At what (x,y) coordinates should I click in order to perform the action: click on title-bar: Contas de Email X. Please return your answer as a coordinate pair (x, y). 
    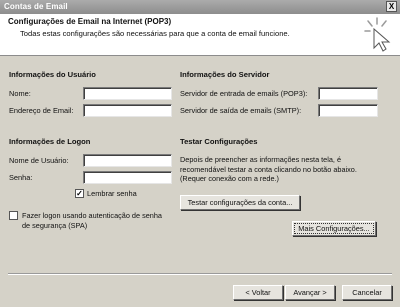
    Looking at the image, I should click on (200, 7).